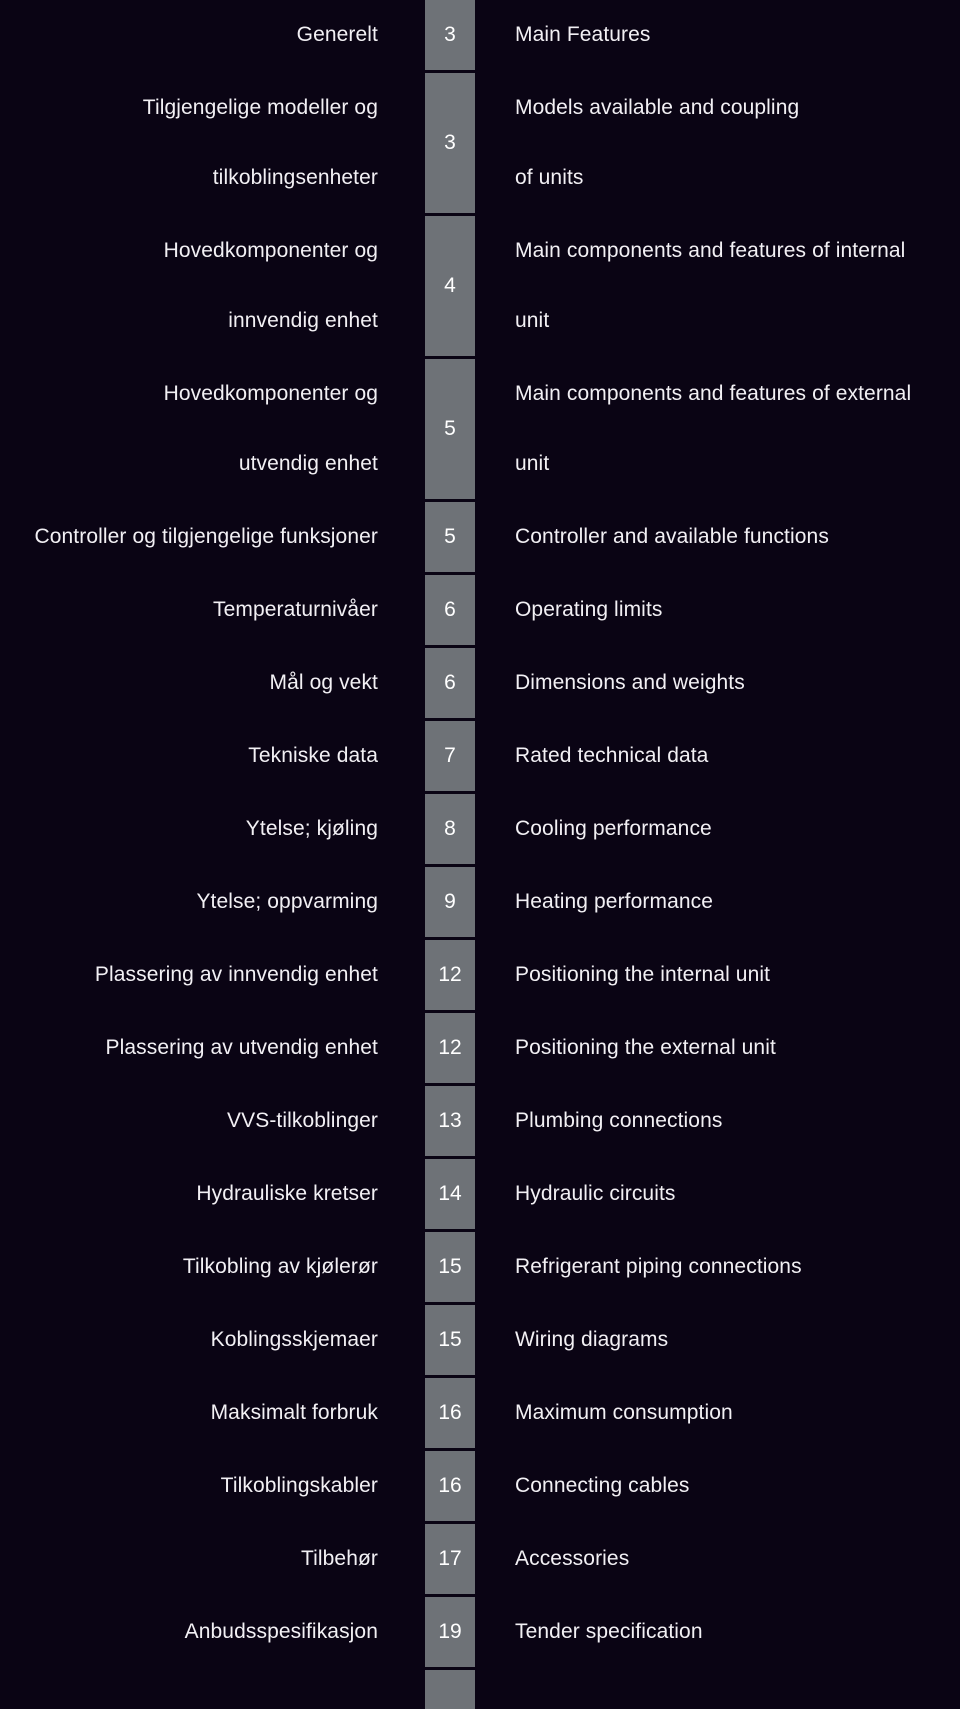 Image resolution: width=960 pixels, height=1709 pixels. What do you see at coordinates (339, 1558) in the screenshot?
I see `toc-entry-title-no: Tilbehør` at bounding box center [339, 1558].